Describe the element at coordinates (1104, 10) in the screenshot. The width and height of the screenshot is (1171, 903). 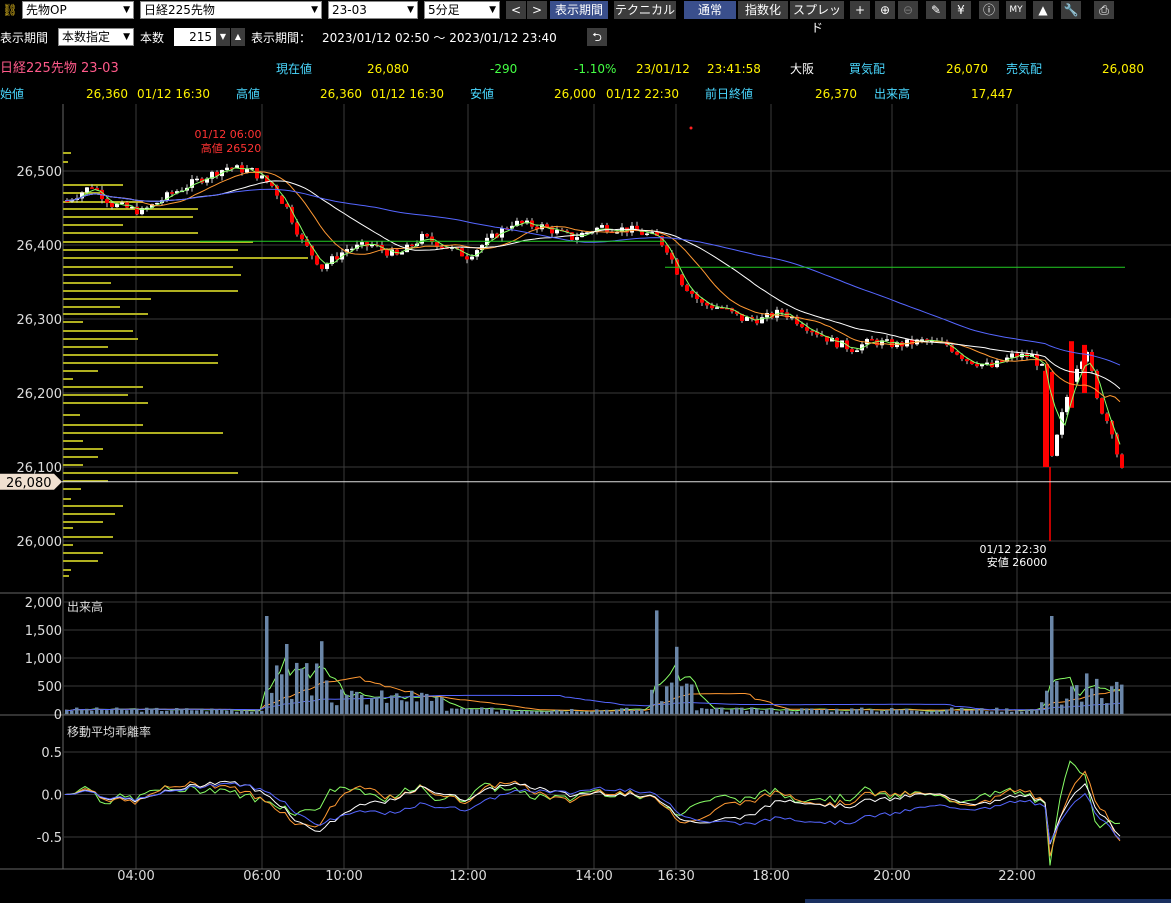
I see `print-icon: ⎙` at that location.